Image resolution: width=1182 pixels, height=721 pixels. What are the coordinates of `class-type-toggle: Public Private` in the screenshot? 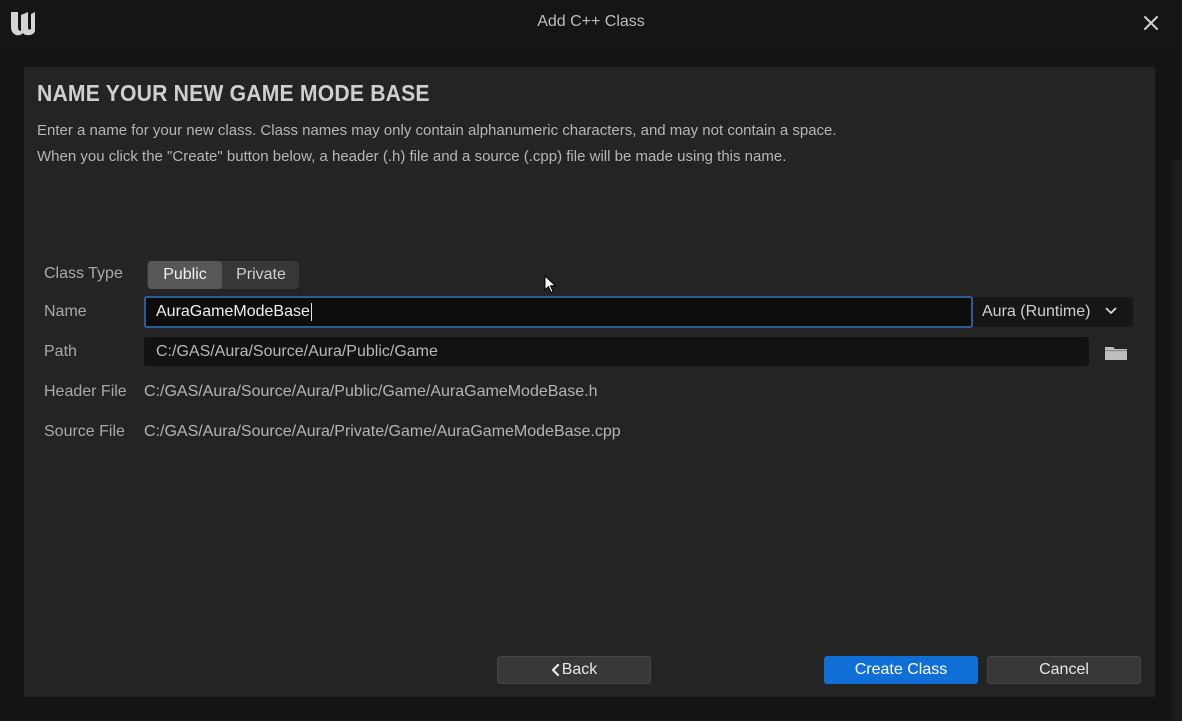 It's located at (223, 275).